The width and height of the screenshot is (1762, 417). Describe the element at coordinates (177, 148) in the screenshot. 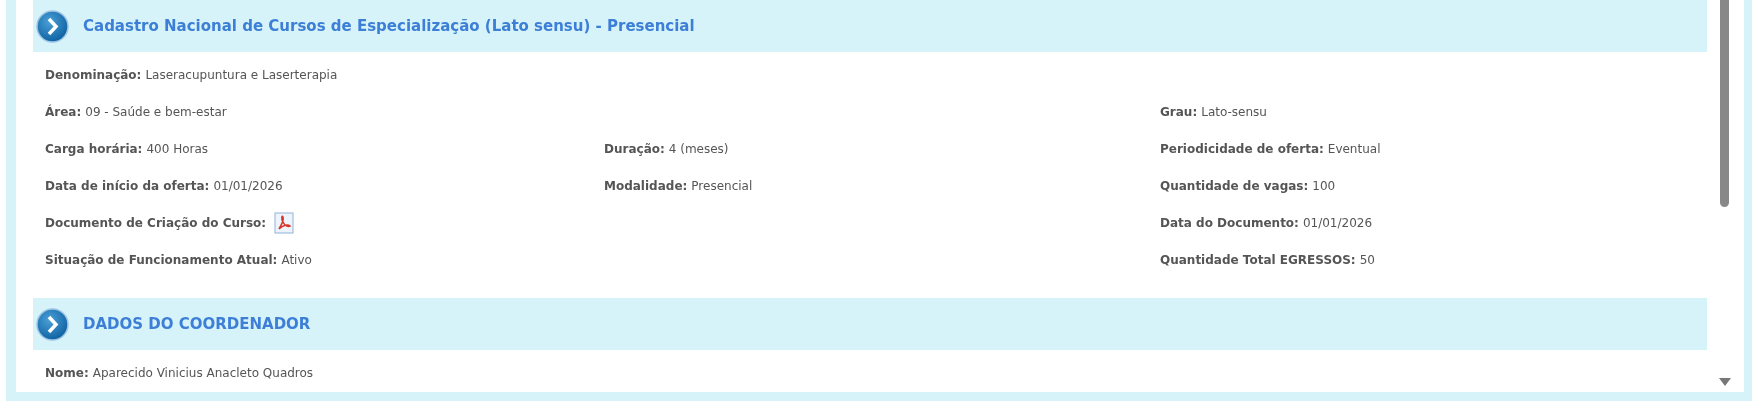

I see `field-value: 400 Horas` at that location.